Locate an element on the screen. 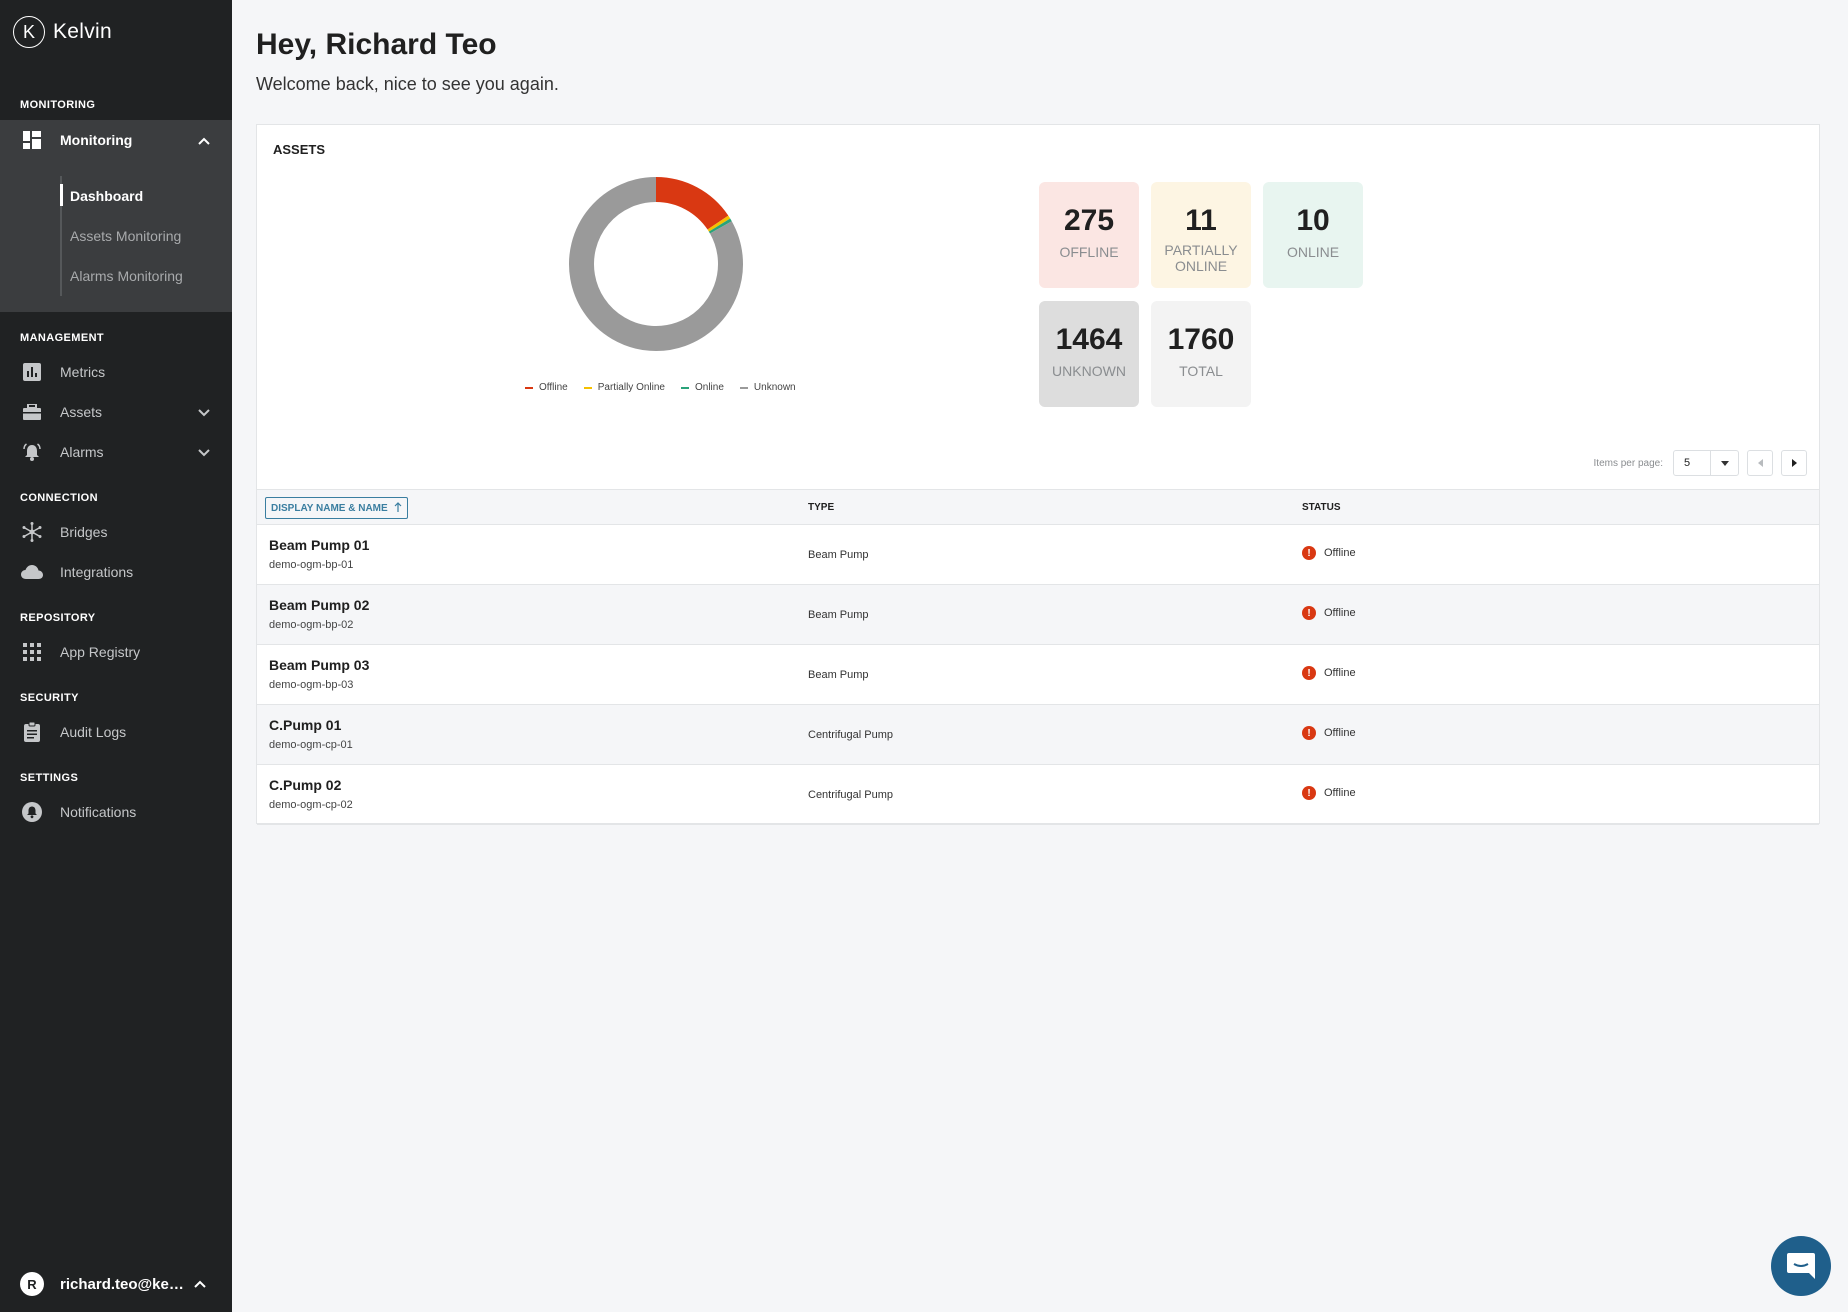 This screenshot has width=1848, height=1312. column-header-type: TYPE is located at coordinates (821, 507).